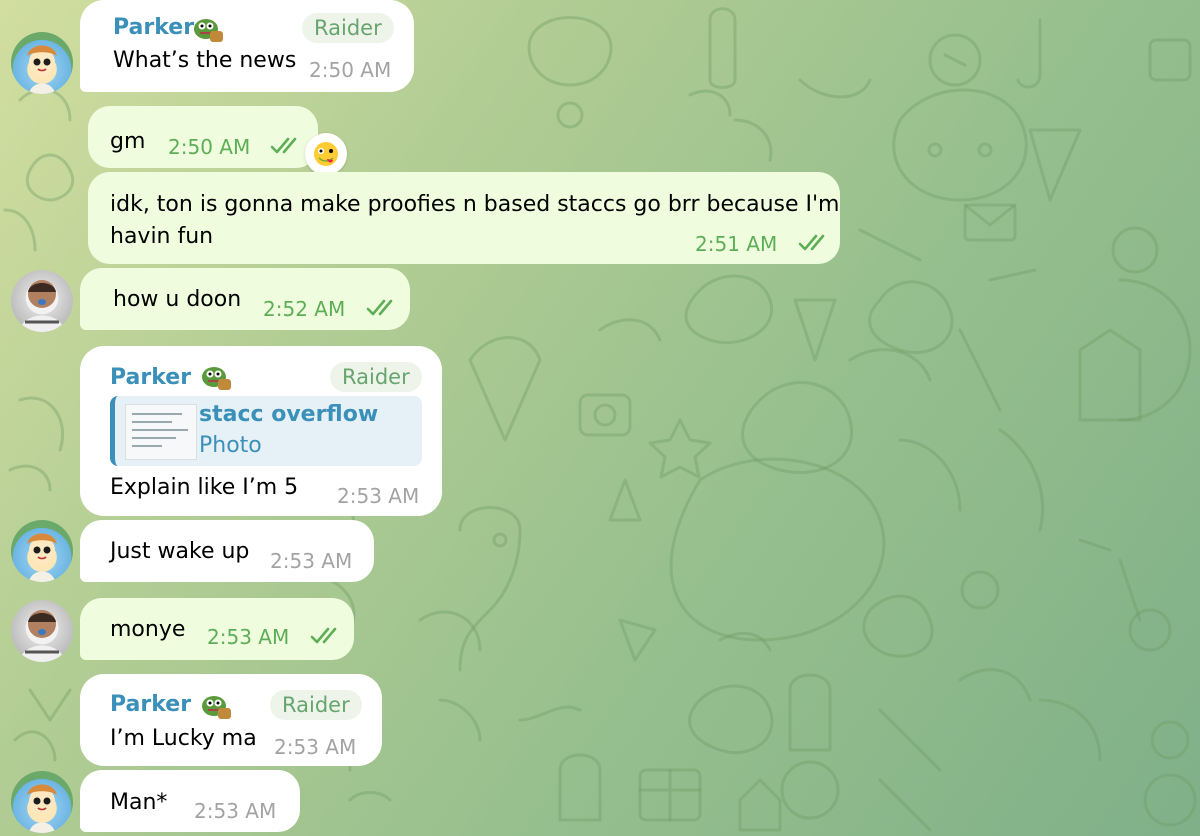 This screenshot has height=836, width=1200. I want to click on message-text: how u doon, so click(177, 299).